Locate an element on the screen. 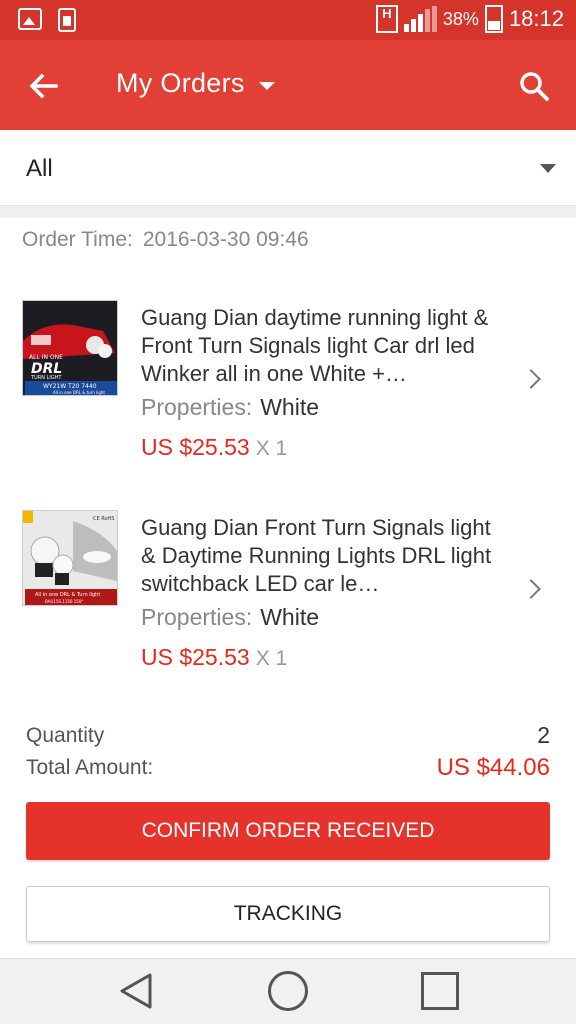  thumb-model-text: BAU15S 1156 150° is located at coordinates (64, 601).